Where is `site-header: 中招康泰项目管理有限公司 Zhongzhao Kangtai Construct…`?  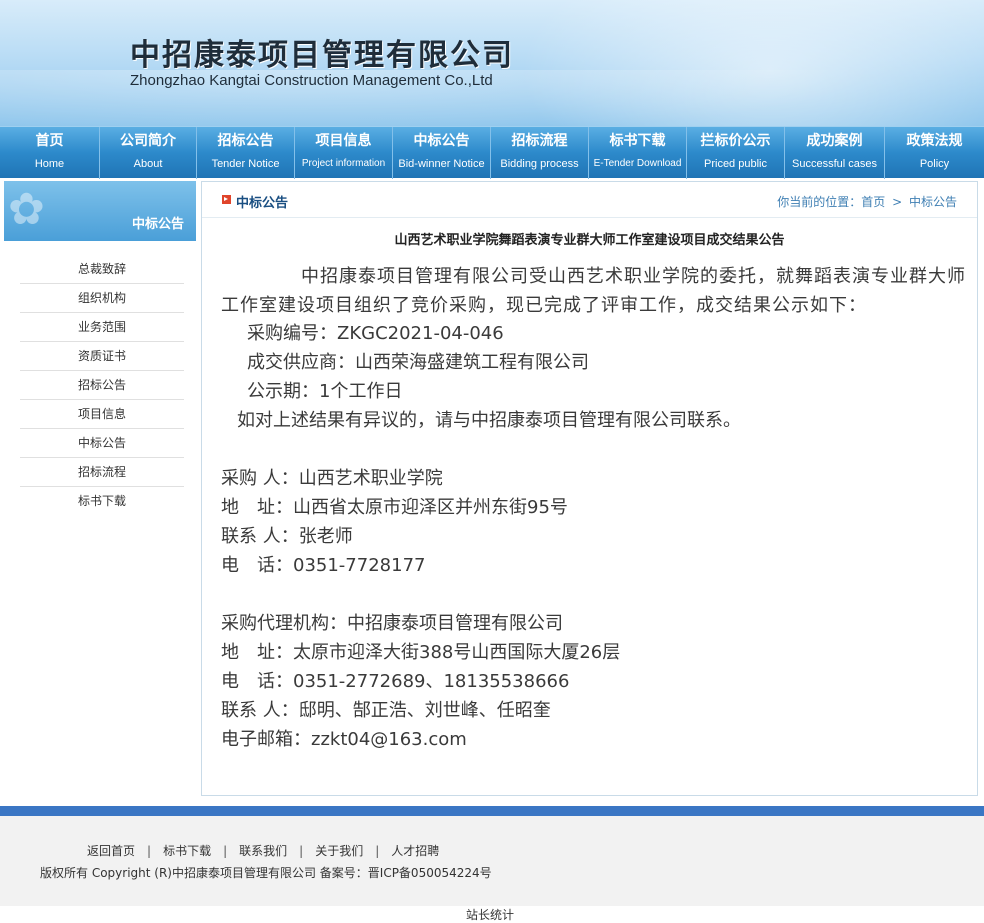
site-header: 中招康泰项目管理有限公司 Zhongzhao Kangtai Construct… is located at coordinates (492, 63).